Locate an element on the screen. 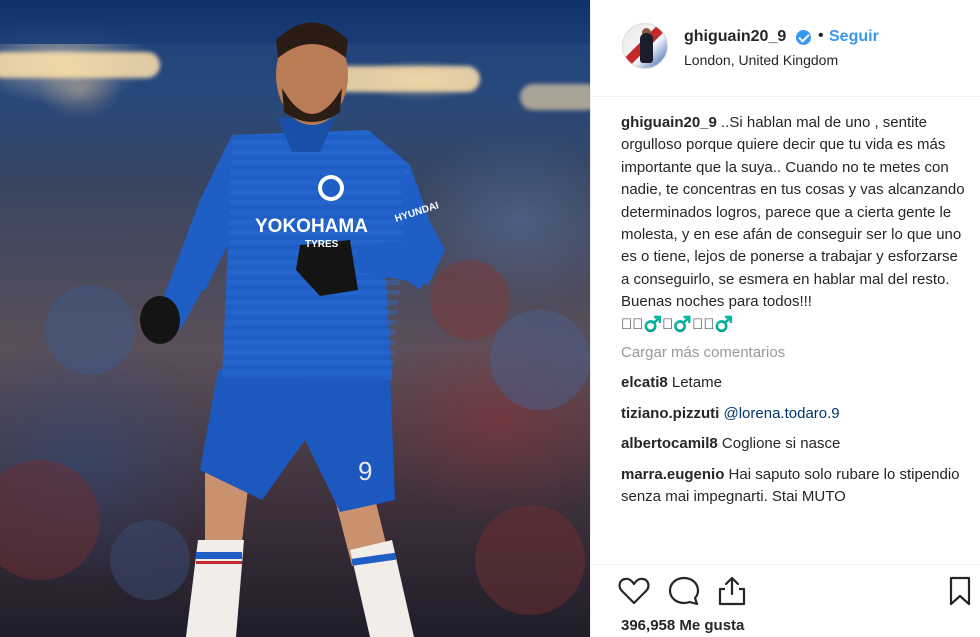 This screenshot has height=637, width=980. shirt-sponsor: YOKOHAMA is located at coordinates (311, 226).